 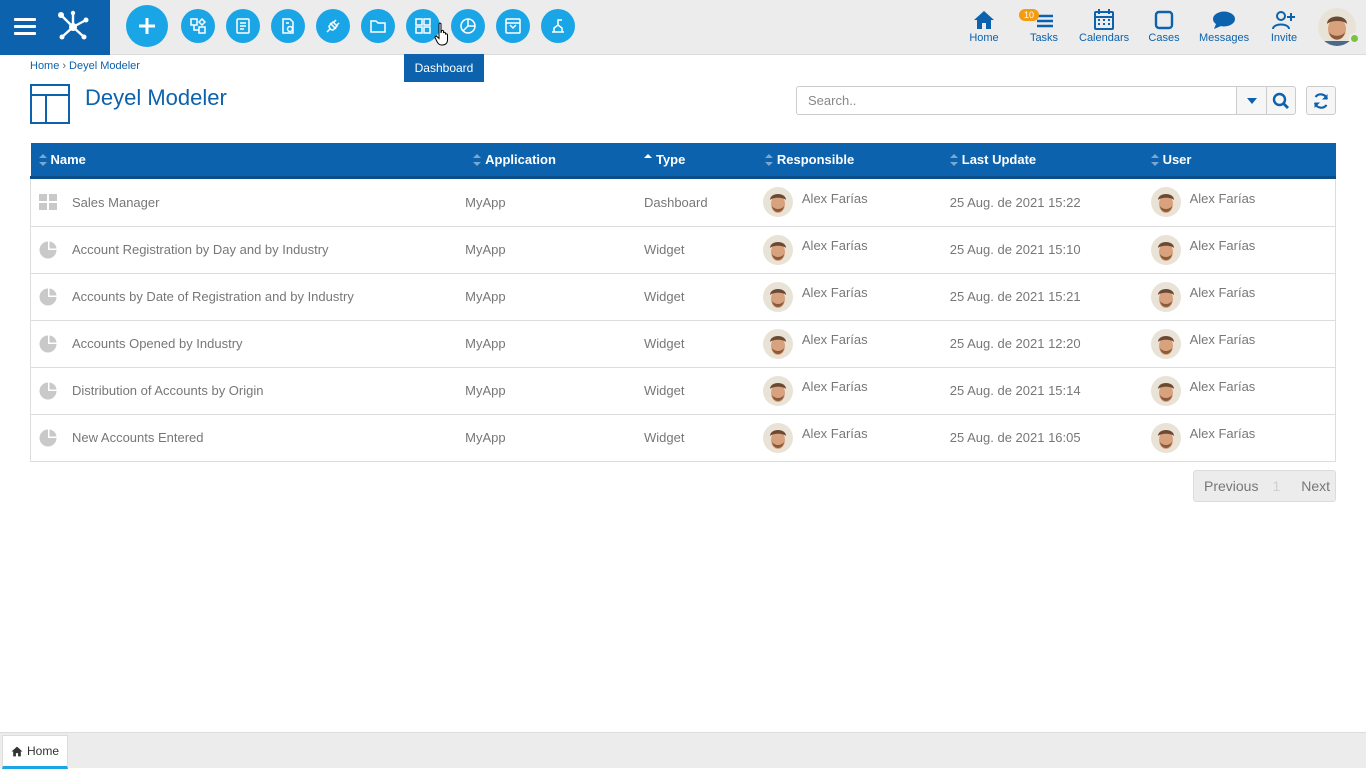 I want to click on dashboard-icon, so click(x=423, y=26).